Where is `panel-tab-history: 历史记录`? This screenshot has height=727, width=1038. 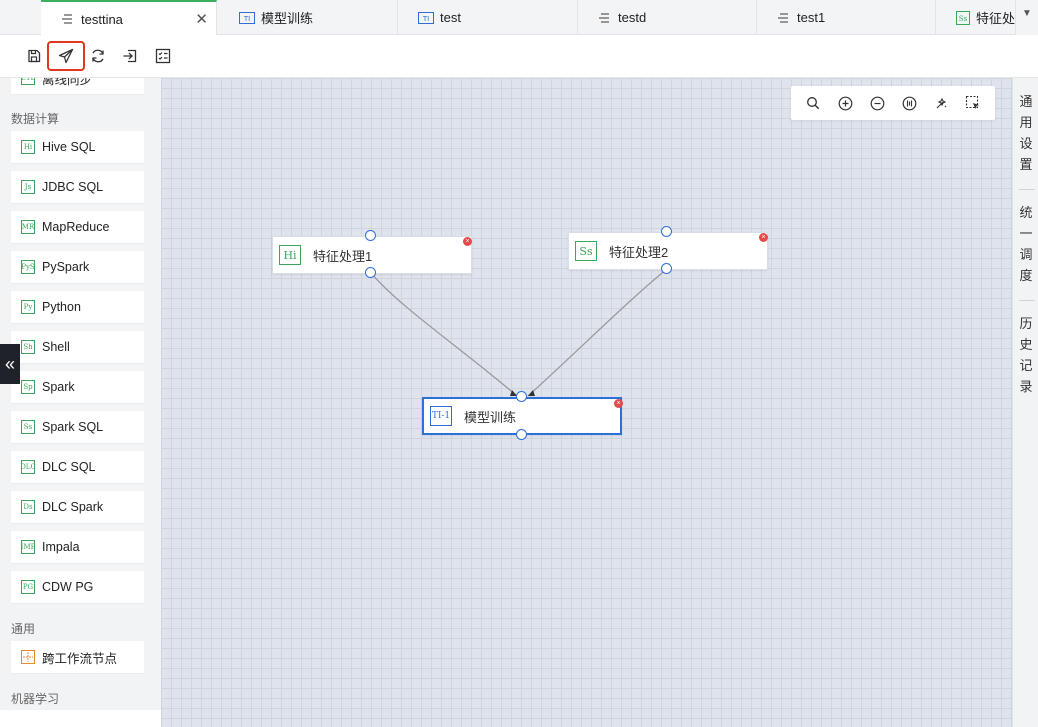 panel-tab-history: 历史记录 is located at coordinates (1025, 355).